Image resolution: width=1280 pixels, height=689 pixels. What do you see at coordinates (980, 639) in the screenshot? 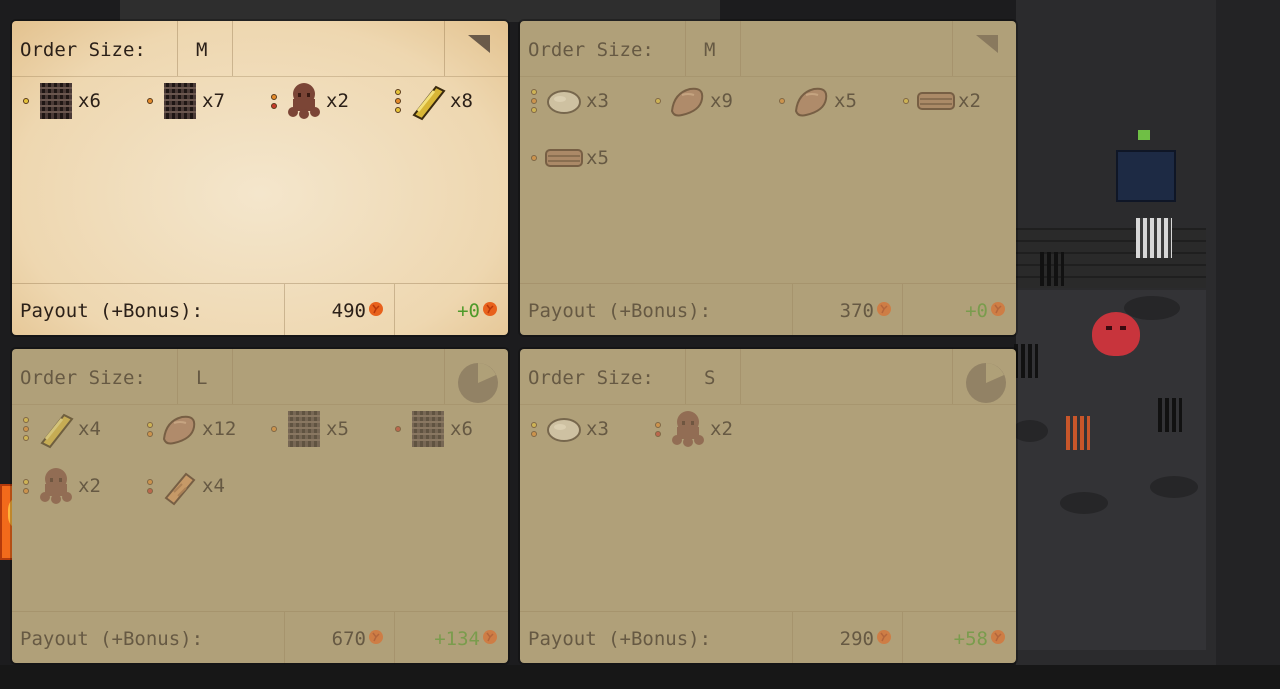
I see `bonus-value: +58` at bounding box center [980, 639].